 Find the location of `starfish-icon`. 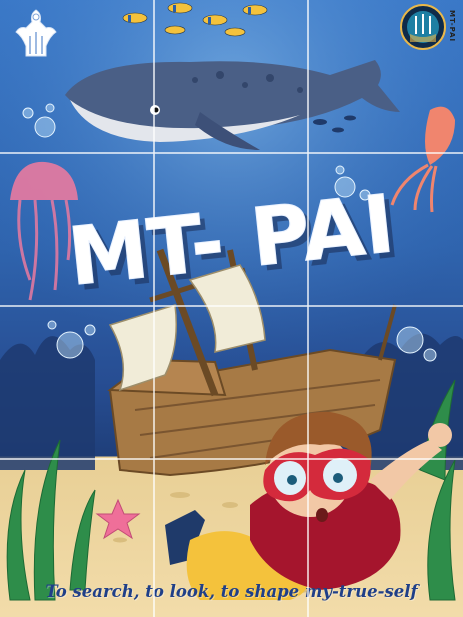

starfish-icon is located at coordinates (118, 519).